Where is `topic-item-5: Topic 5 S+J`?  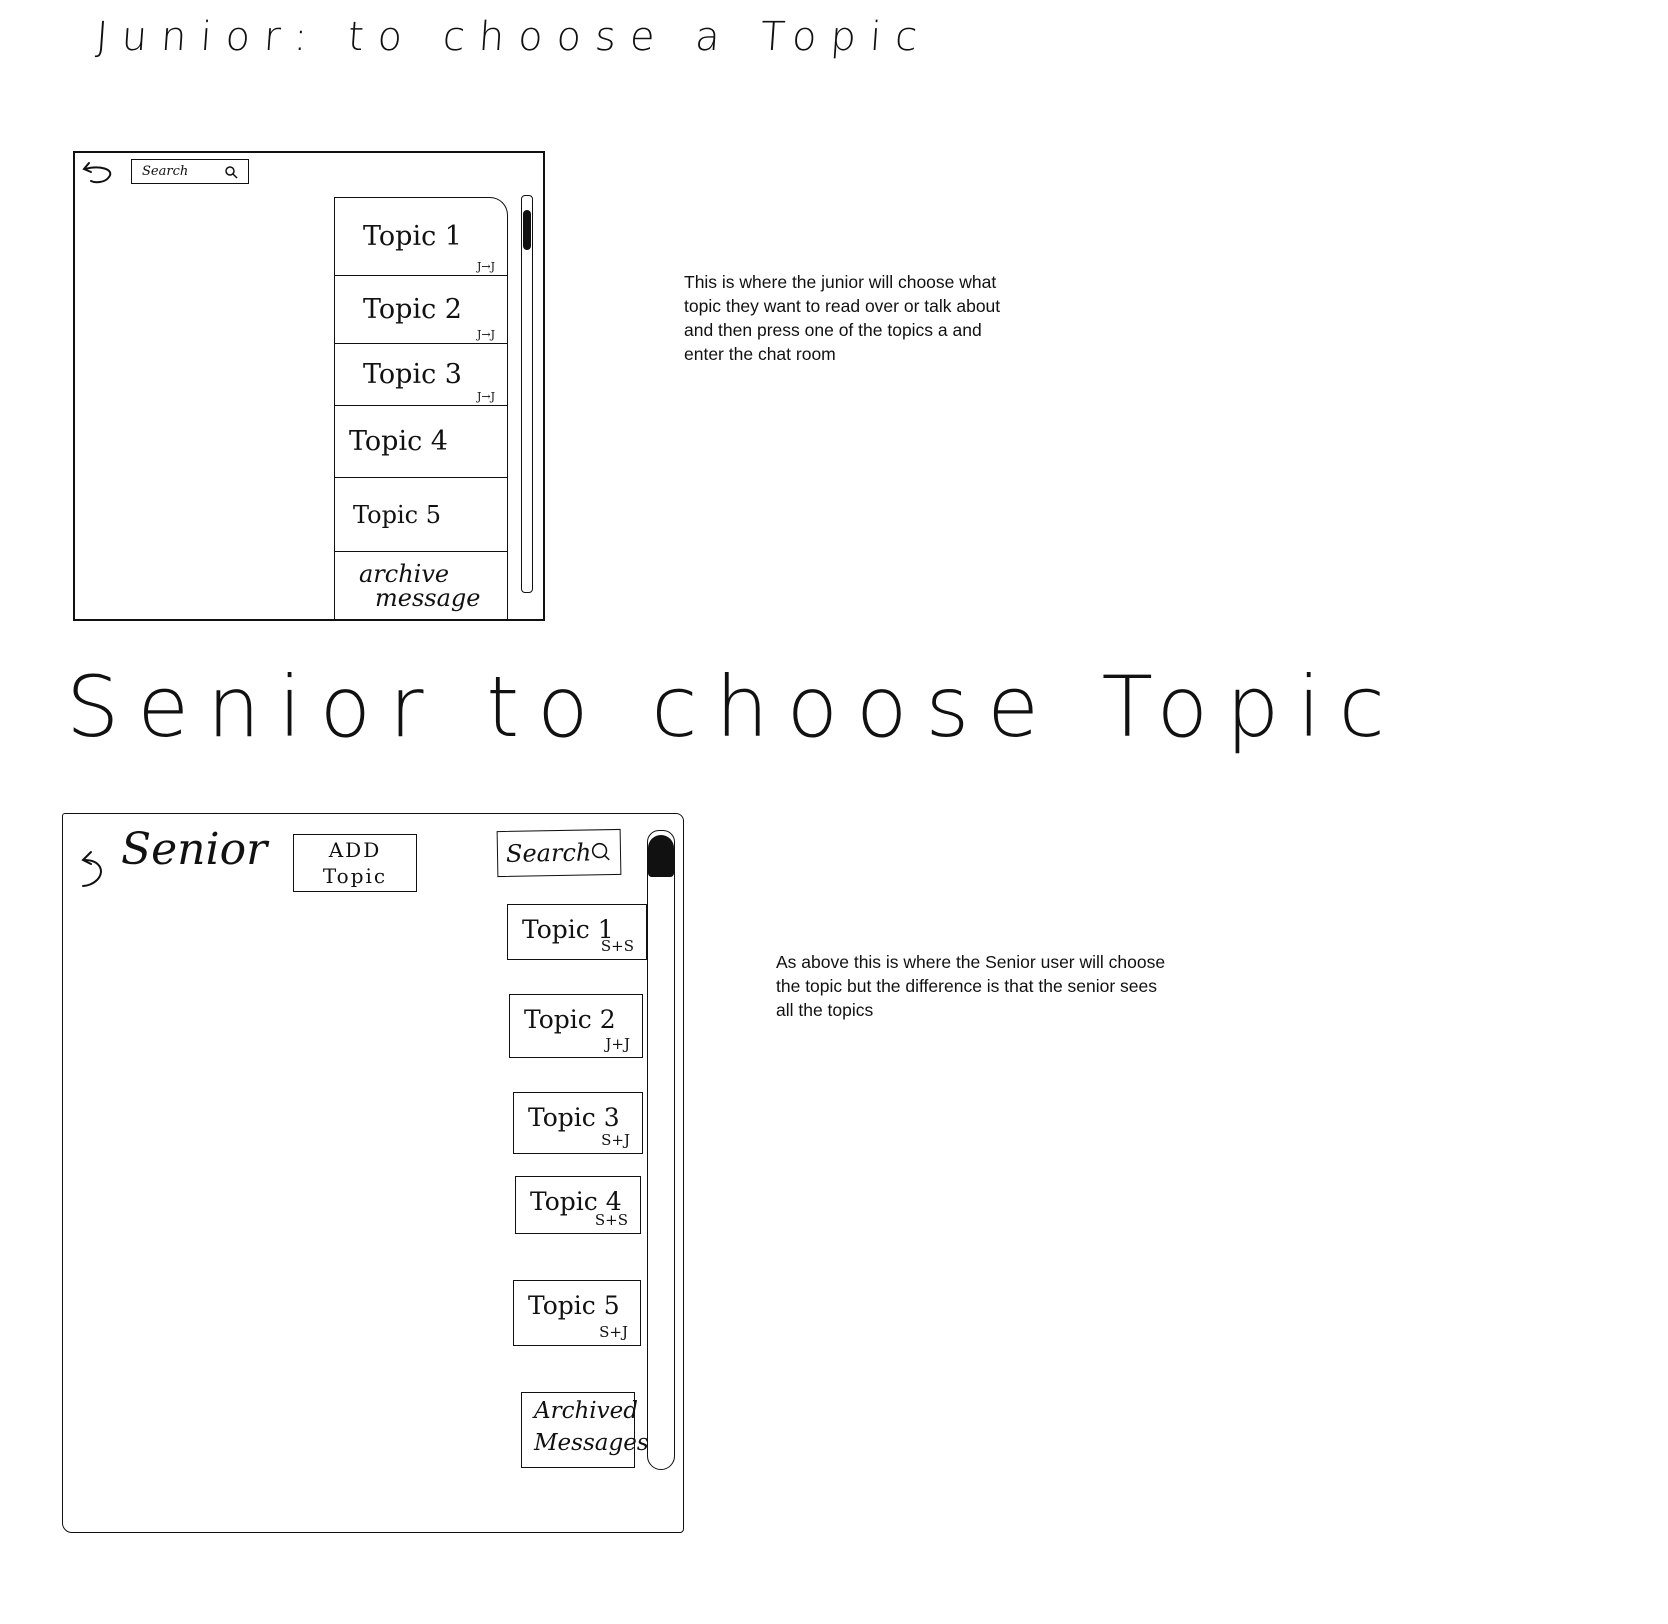 topic-item-5: Topic 5 S+J is located at coordinates (577, 1313).